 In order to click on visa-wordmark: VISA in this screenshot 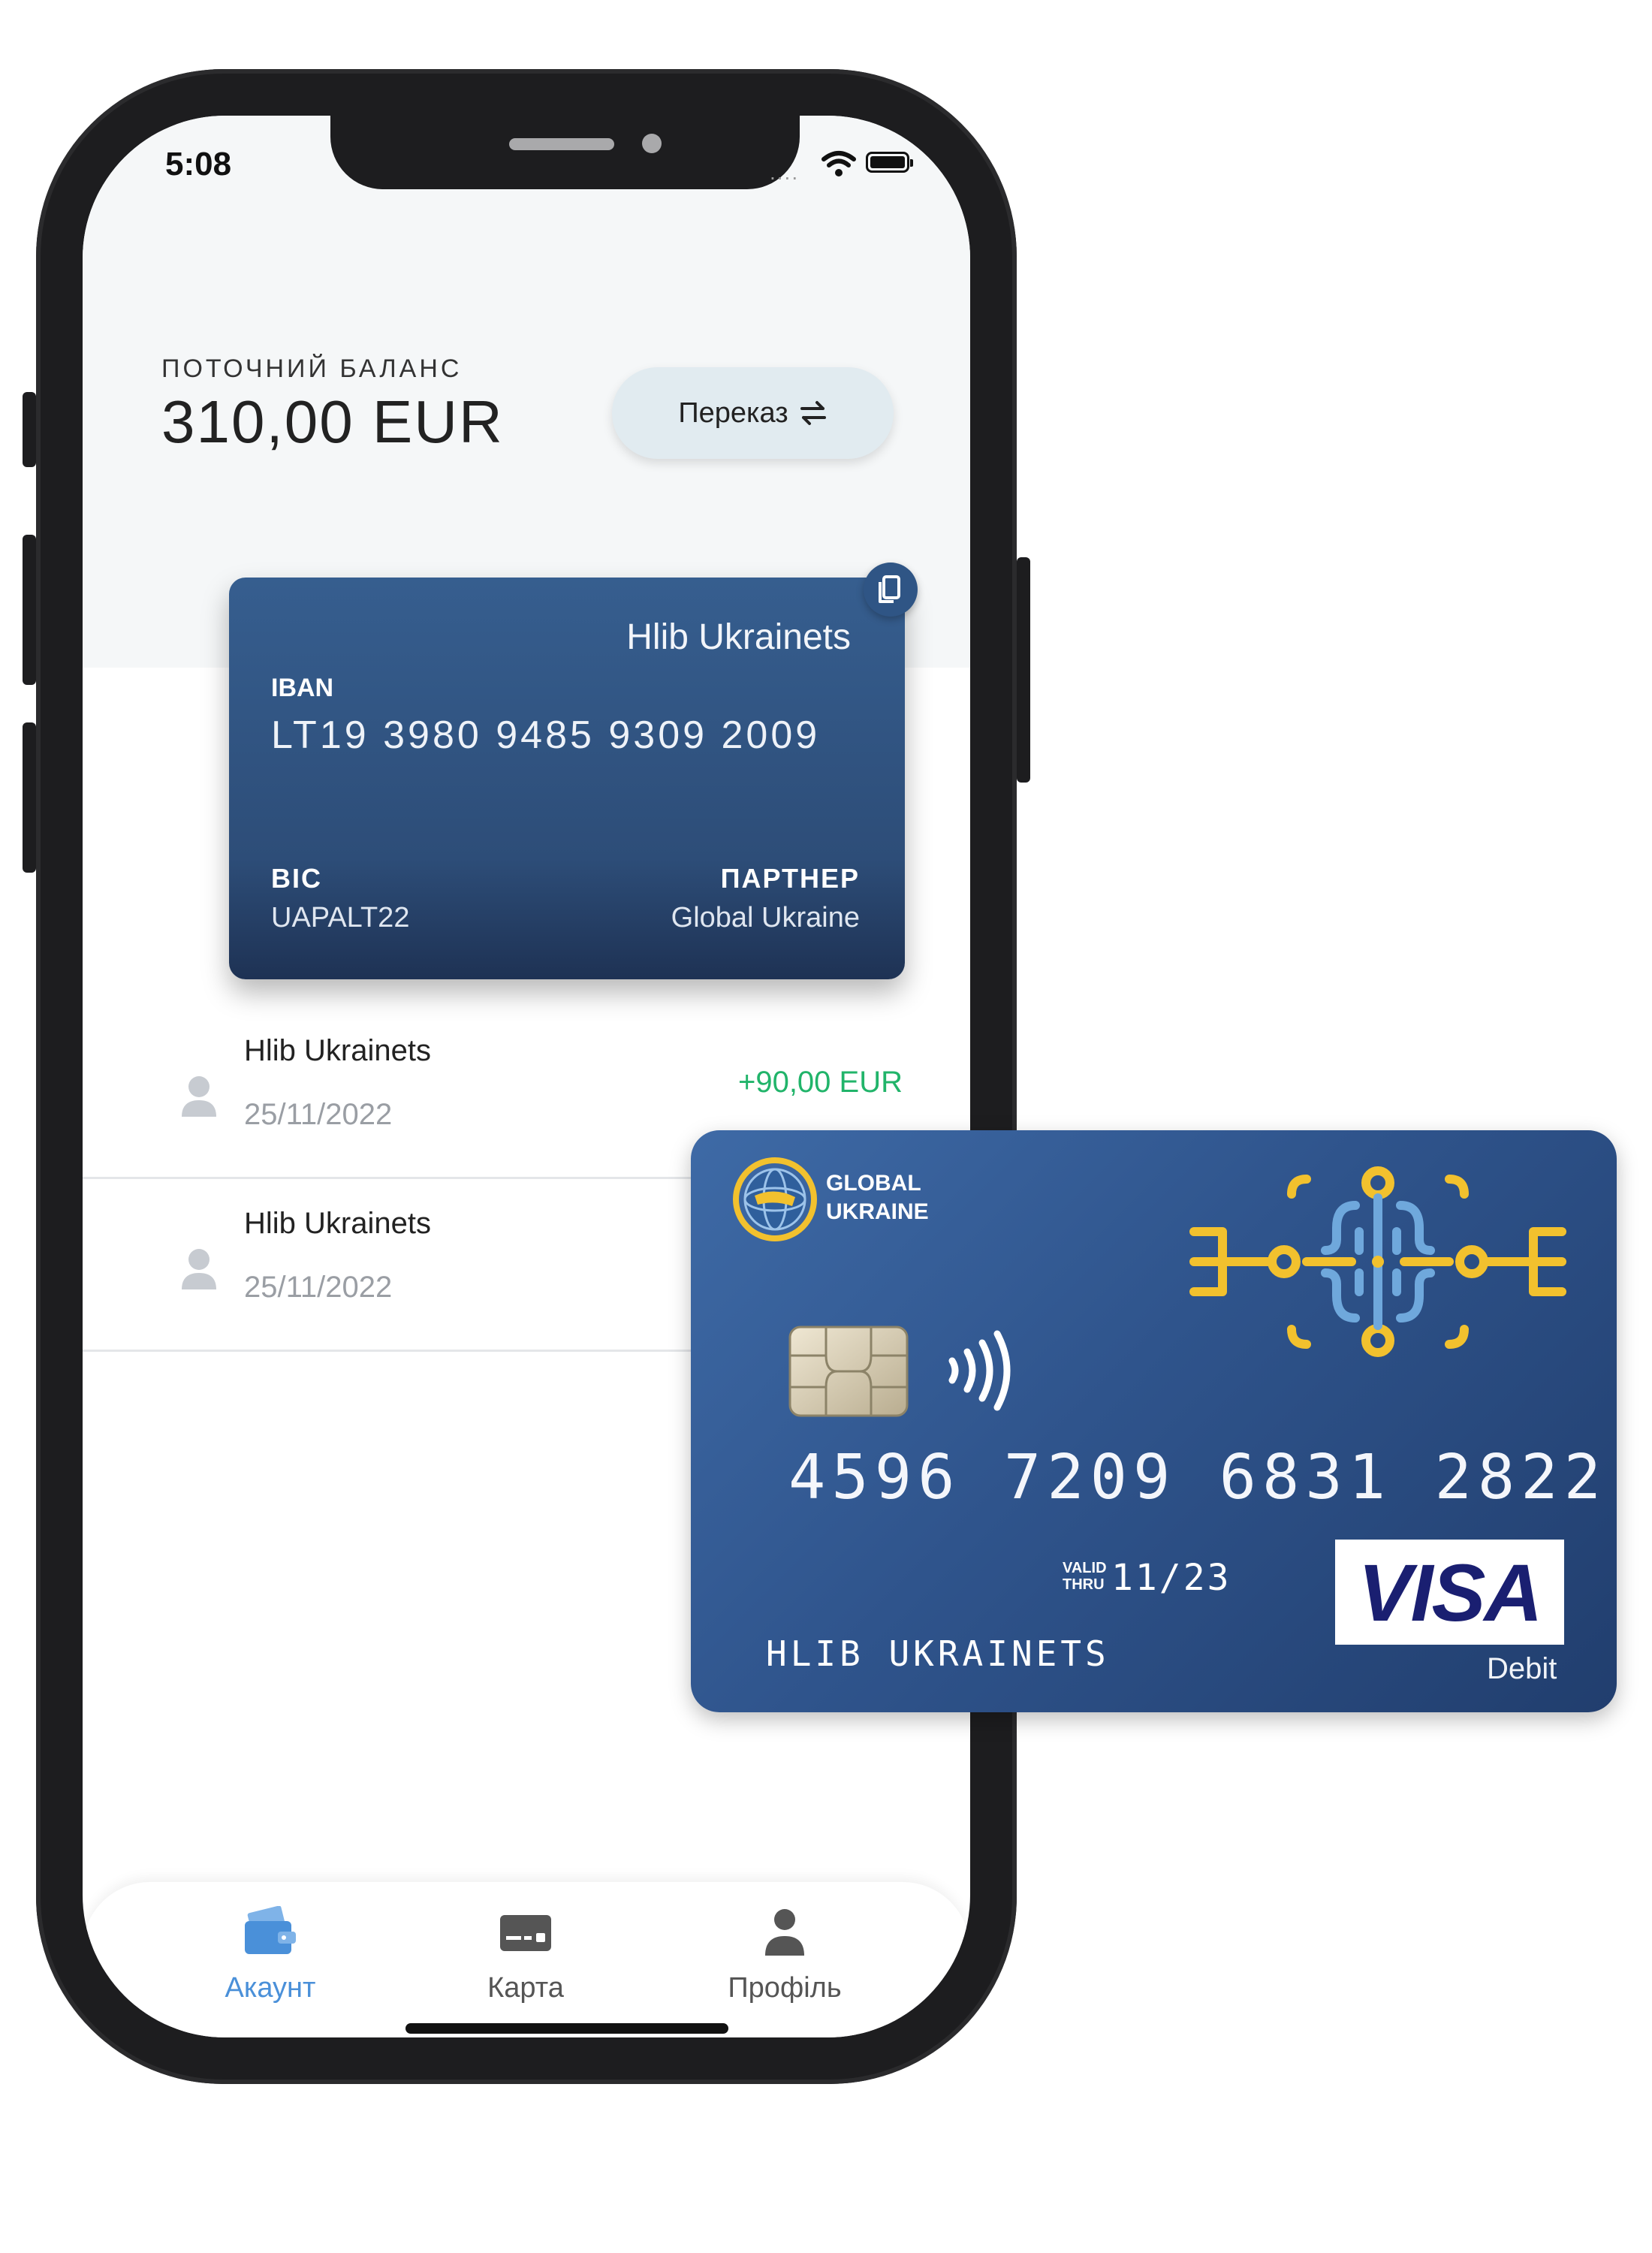, I will do `click(1450, 1592)`.